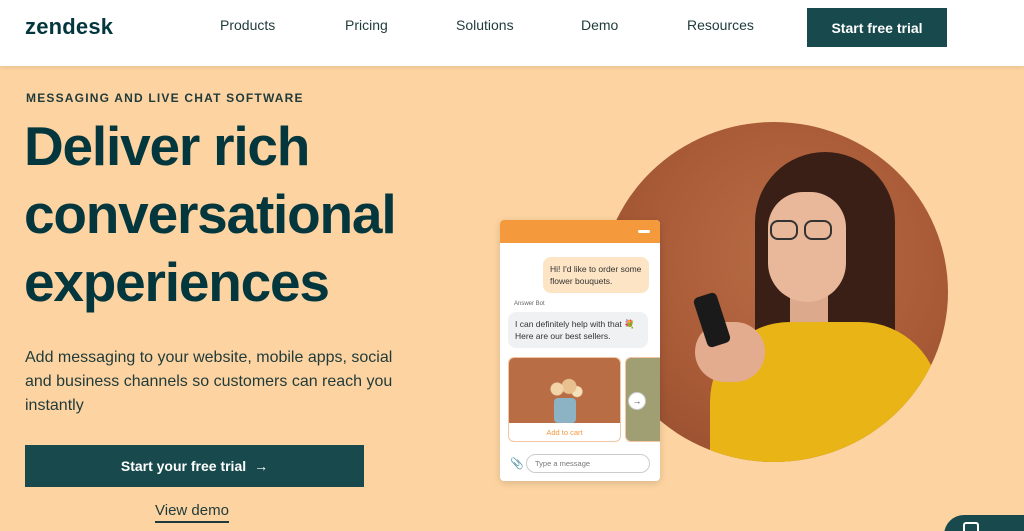 The height and width of the screenshot is (531, 1024). What do you see at coordinates (720, 25) in the screenshot?
I see `nav-resources: Resources` at bounding box center [720, 25].